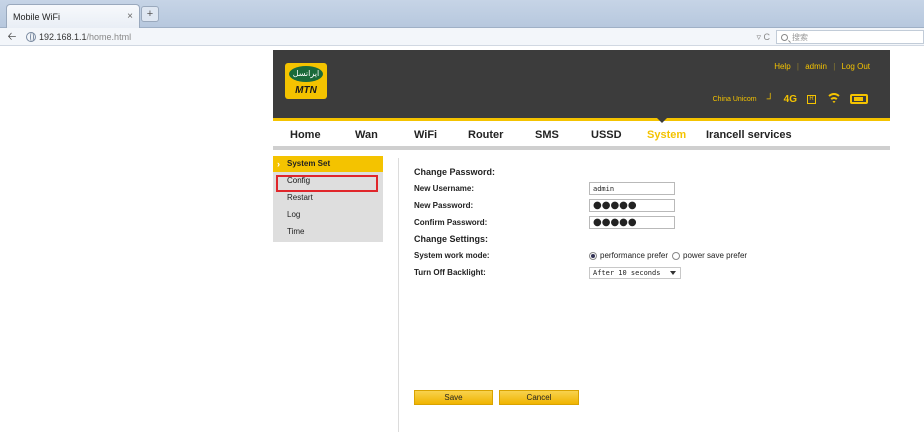 This screenshot has width=924, height=432. I want to click on backlight-row: Turn Off Backlight: After 10 seconds, so click(649, 272).